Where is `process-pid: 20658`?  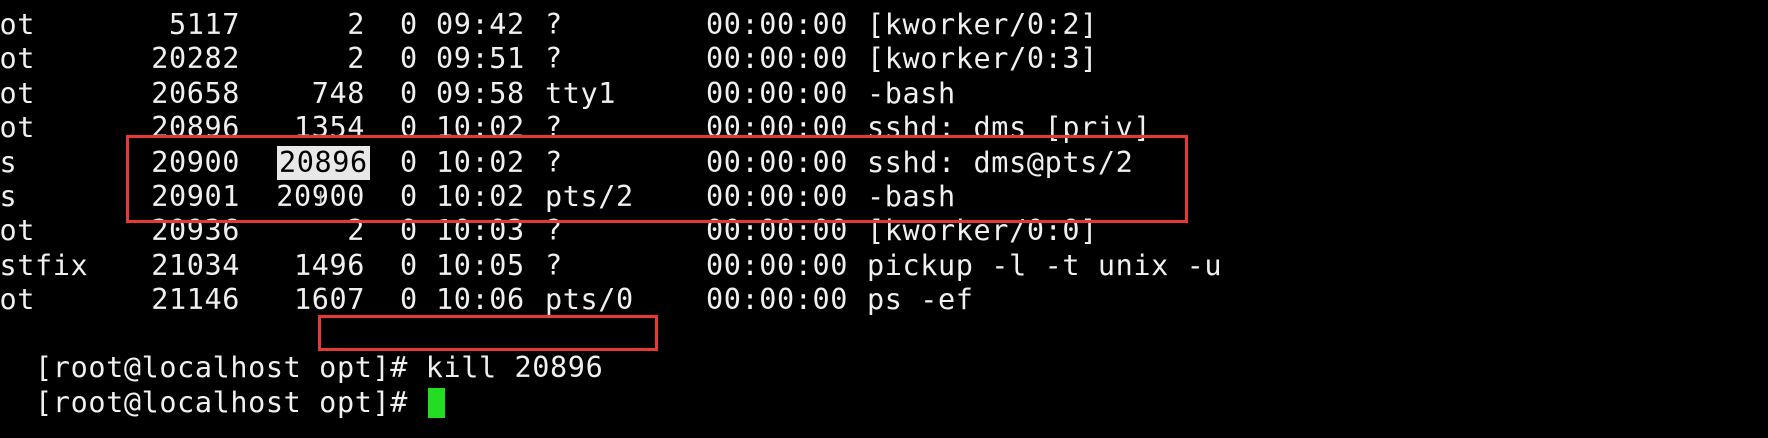 process-pid: 20658 is located at coordinates (195, 93).